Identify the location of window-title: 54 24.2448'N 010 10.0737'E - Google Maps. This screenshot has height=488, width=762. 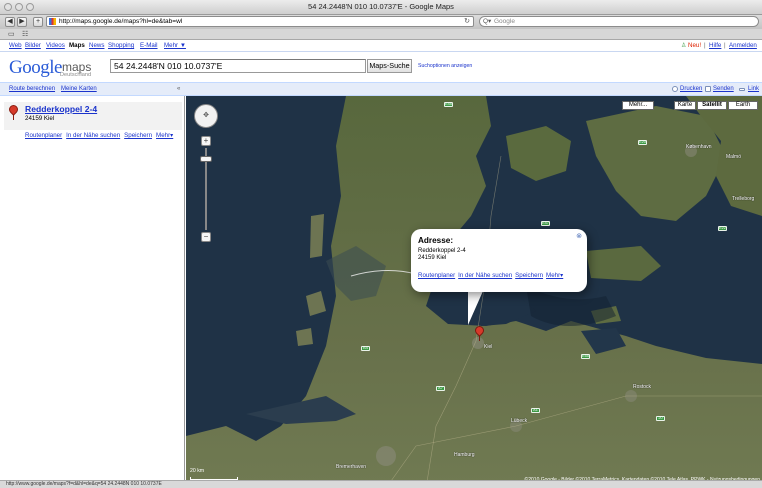
(381, 6).